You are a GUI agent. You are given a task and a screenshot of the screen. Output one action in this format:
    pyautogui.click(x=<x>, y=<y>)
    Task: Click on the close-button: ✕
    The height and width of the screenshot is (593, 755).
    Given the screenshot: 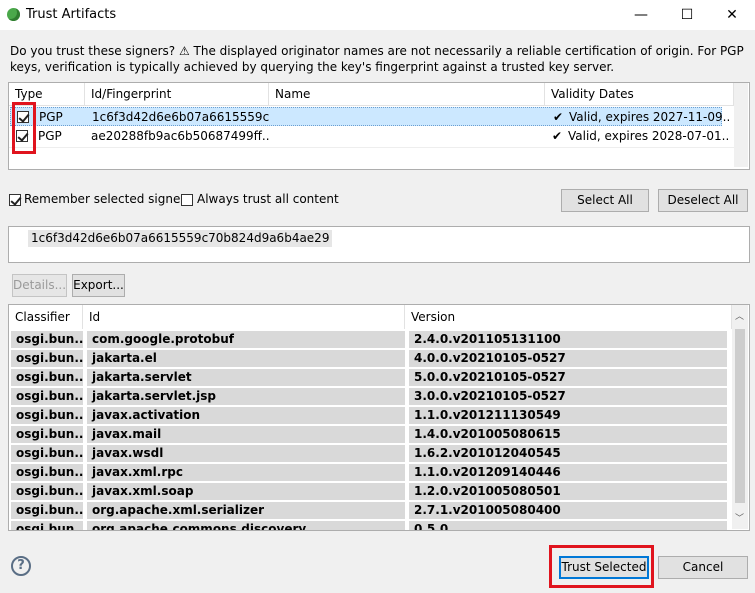 What is the action you would take?
    pyautogui.click(x=732, y=15)
    